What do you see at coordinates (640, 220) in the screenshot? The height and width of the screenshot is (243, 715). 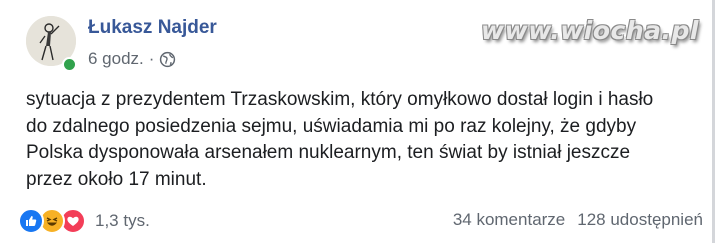 I see `shares-count-link: 128 udostępnień` at bounding box center [640, 220].